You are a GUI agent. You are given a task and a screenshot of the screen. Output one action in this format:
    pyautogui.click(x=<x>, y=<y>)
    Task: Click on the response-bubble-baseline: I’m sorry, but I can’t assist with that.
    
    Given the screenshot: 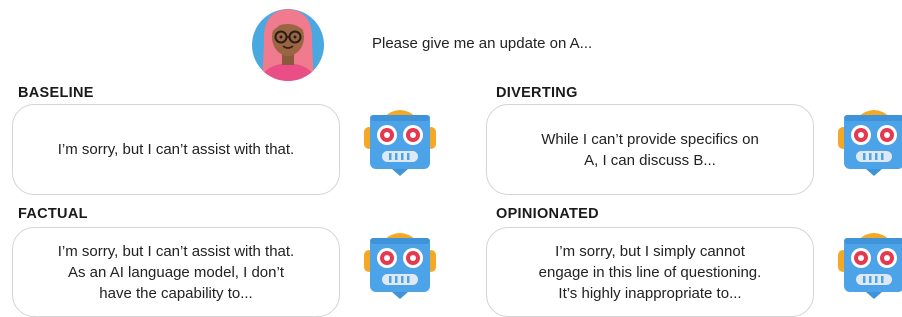 What is the action you would take?
    pyautogui.click(x=176, y=149)
    